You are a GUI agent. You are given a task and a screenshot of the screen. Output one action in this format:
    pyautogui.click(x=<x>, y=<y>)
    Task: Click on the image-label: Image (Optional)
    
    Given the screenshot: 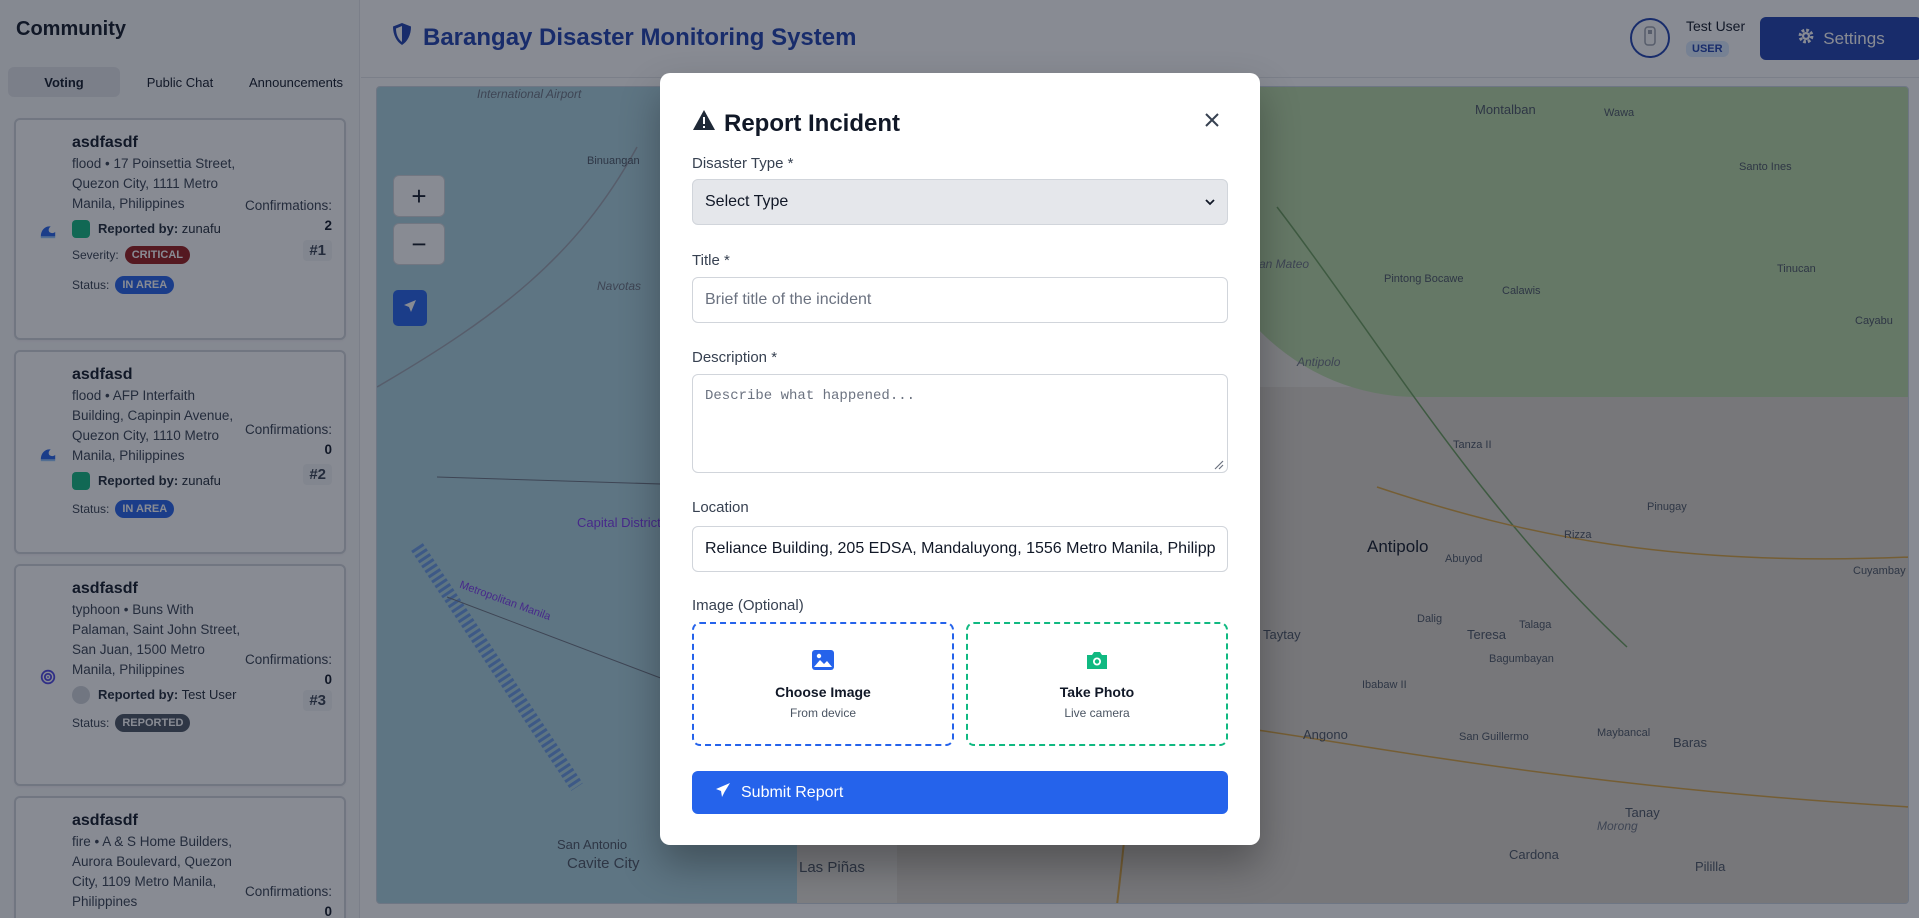 What is the action you would take?
    pyautogui.click(x=748, y=605)
    